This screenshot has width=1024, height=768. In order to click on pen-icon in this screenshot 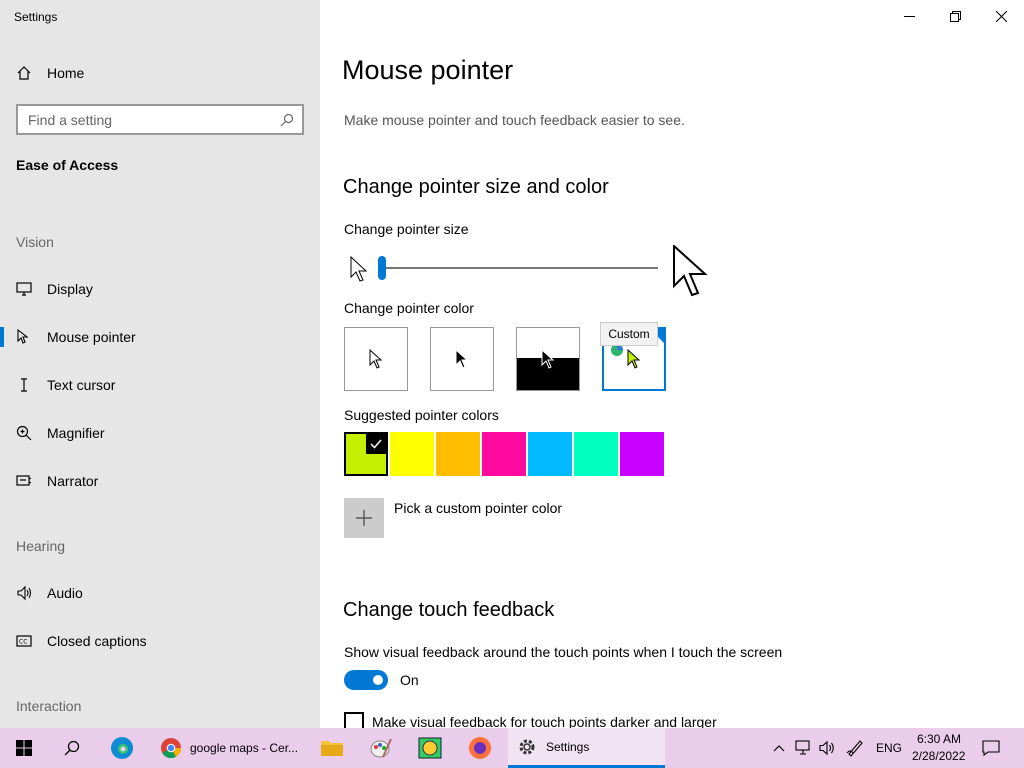, I will do `click(854, 748)`.